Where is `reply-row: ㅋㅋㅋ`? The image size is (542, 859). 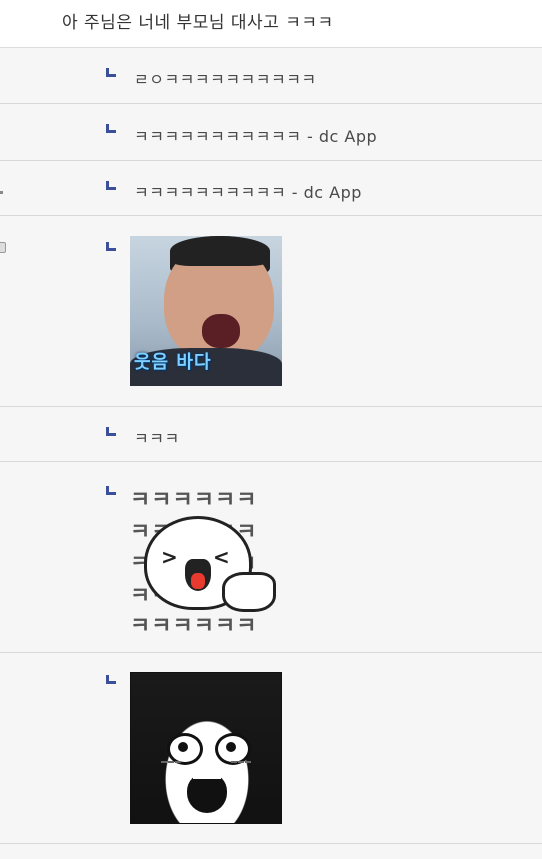 reply-row: ㅋㅋㅋ is located at coordinates (271, 434).